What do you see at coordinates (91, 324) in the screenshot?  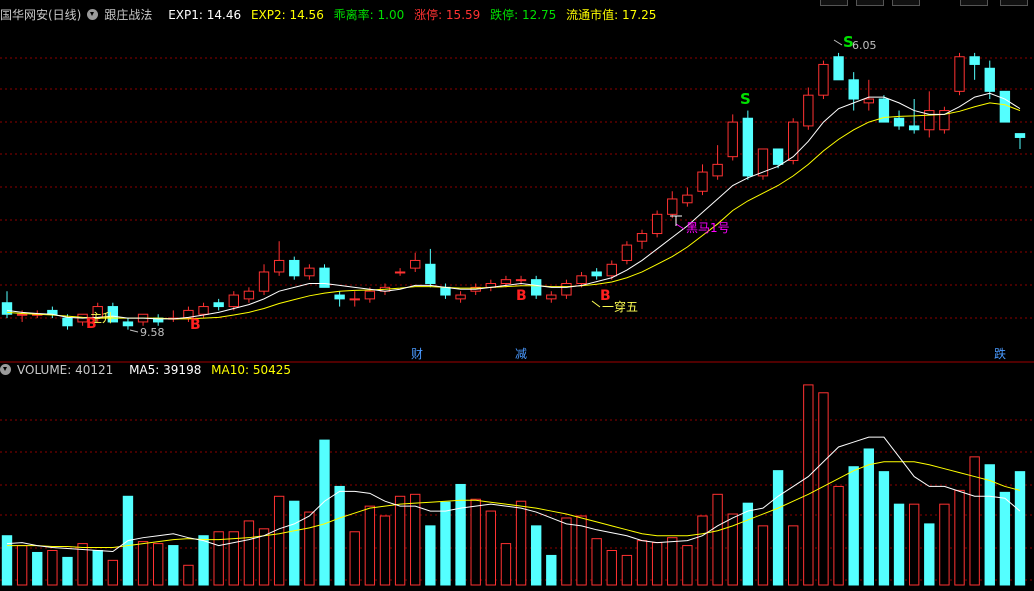 I see `buy-signal-b1: B` at bounding box center [91, 324].